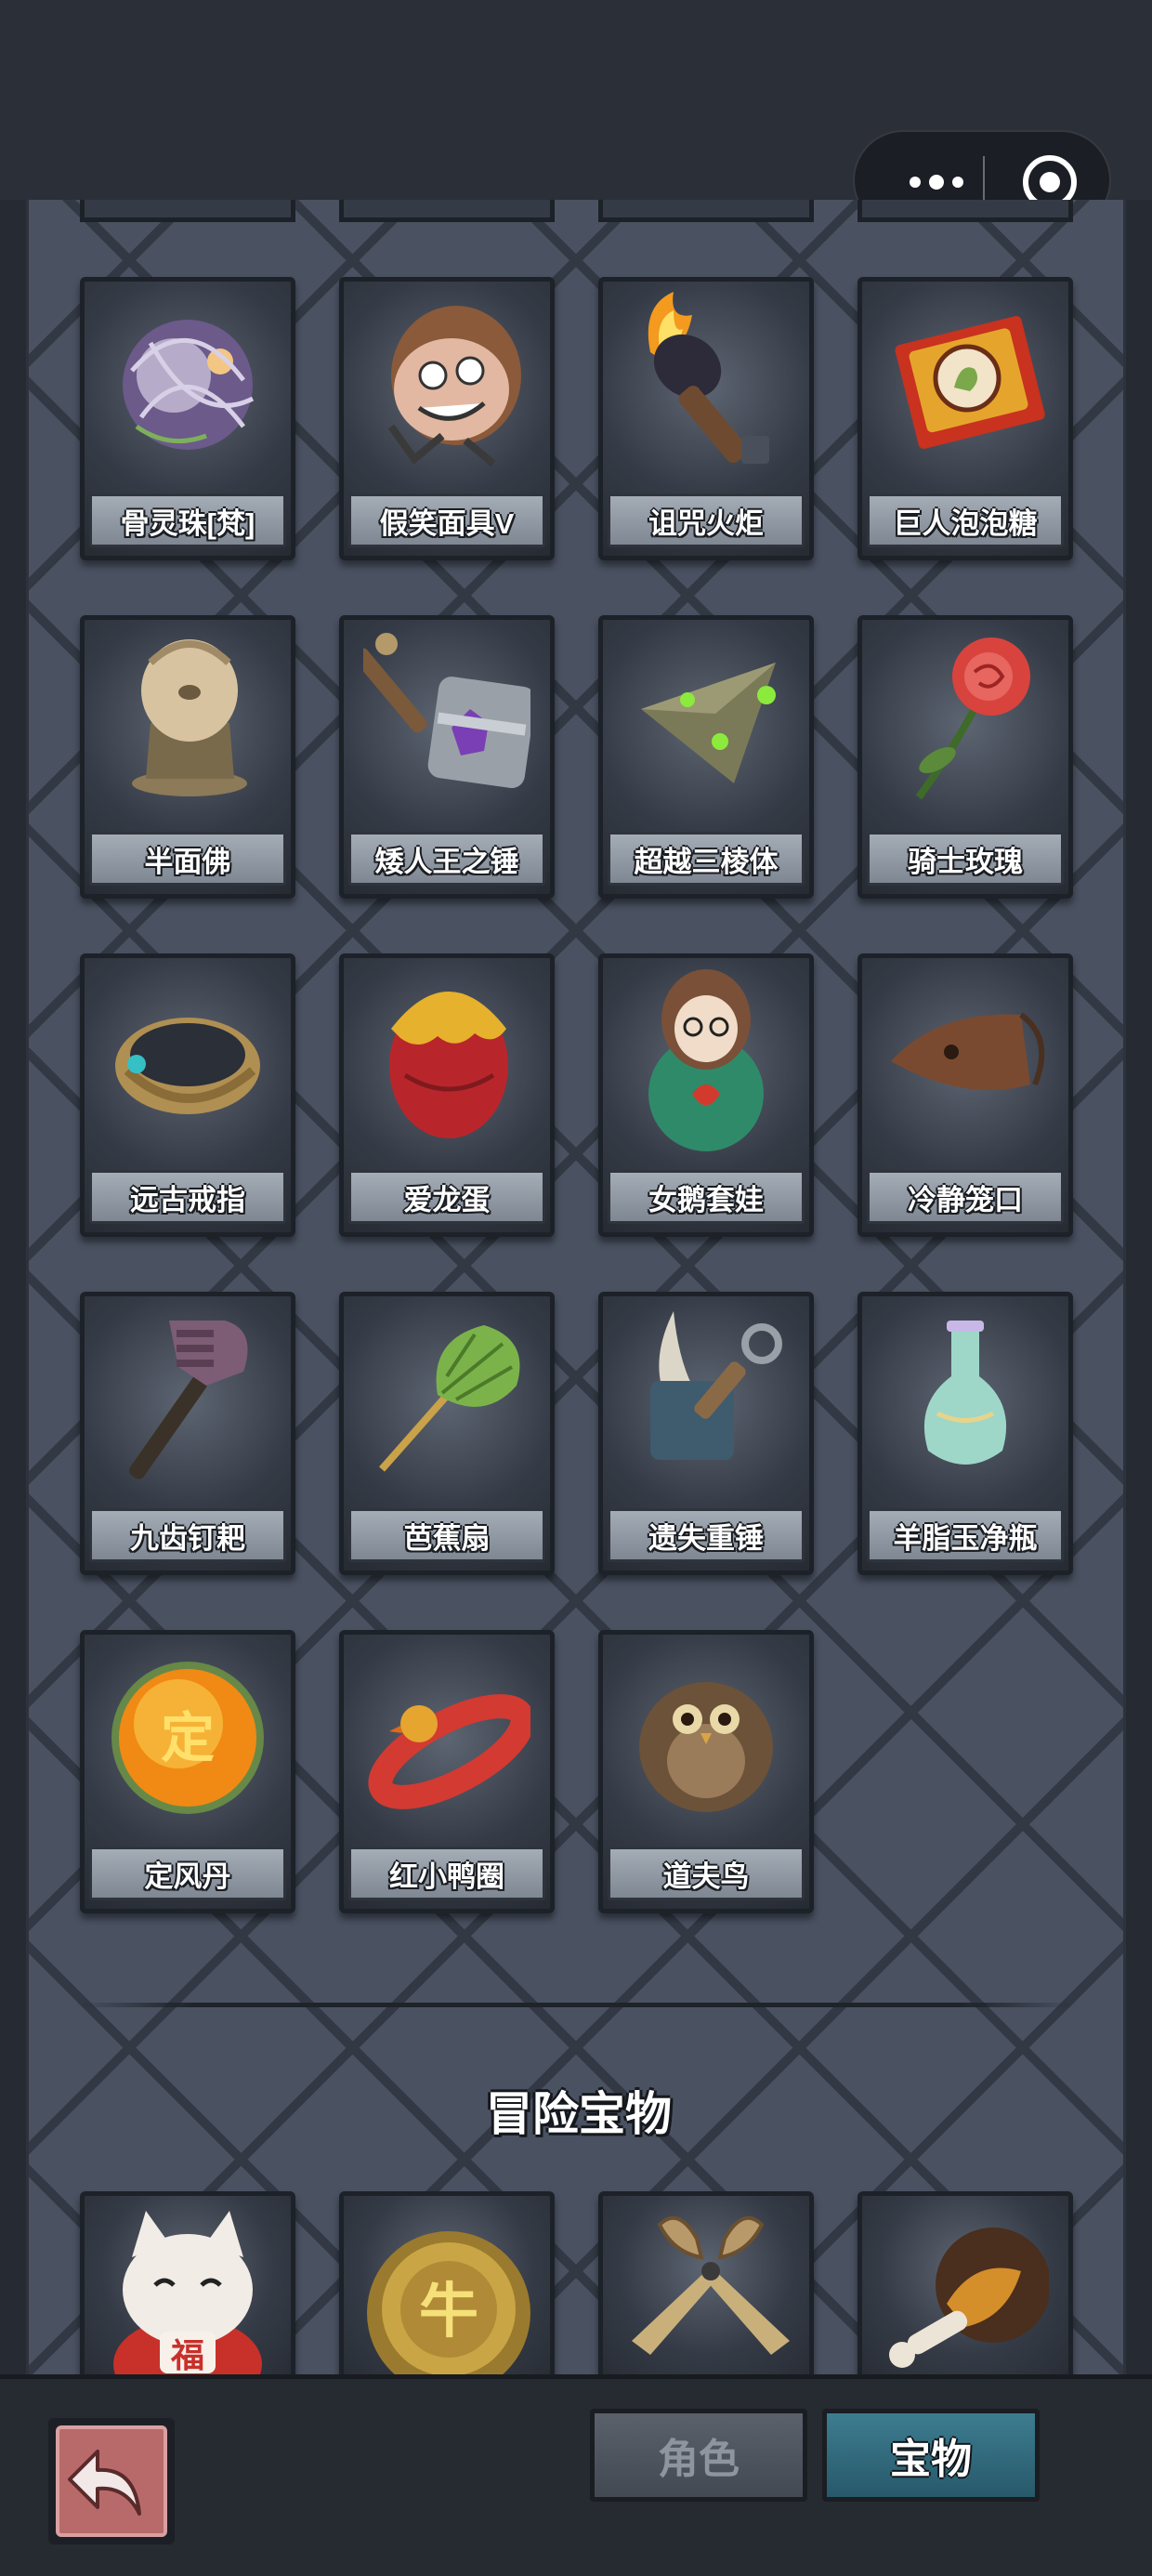 The image size is (1152, 2576). I want to click on item-card: 女鹅套娃, so click(706, 1095).